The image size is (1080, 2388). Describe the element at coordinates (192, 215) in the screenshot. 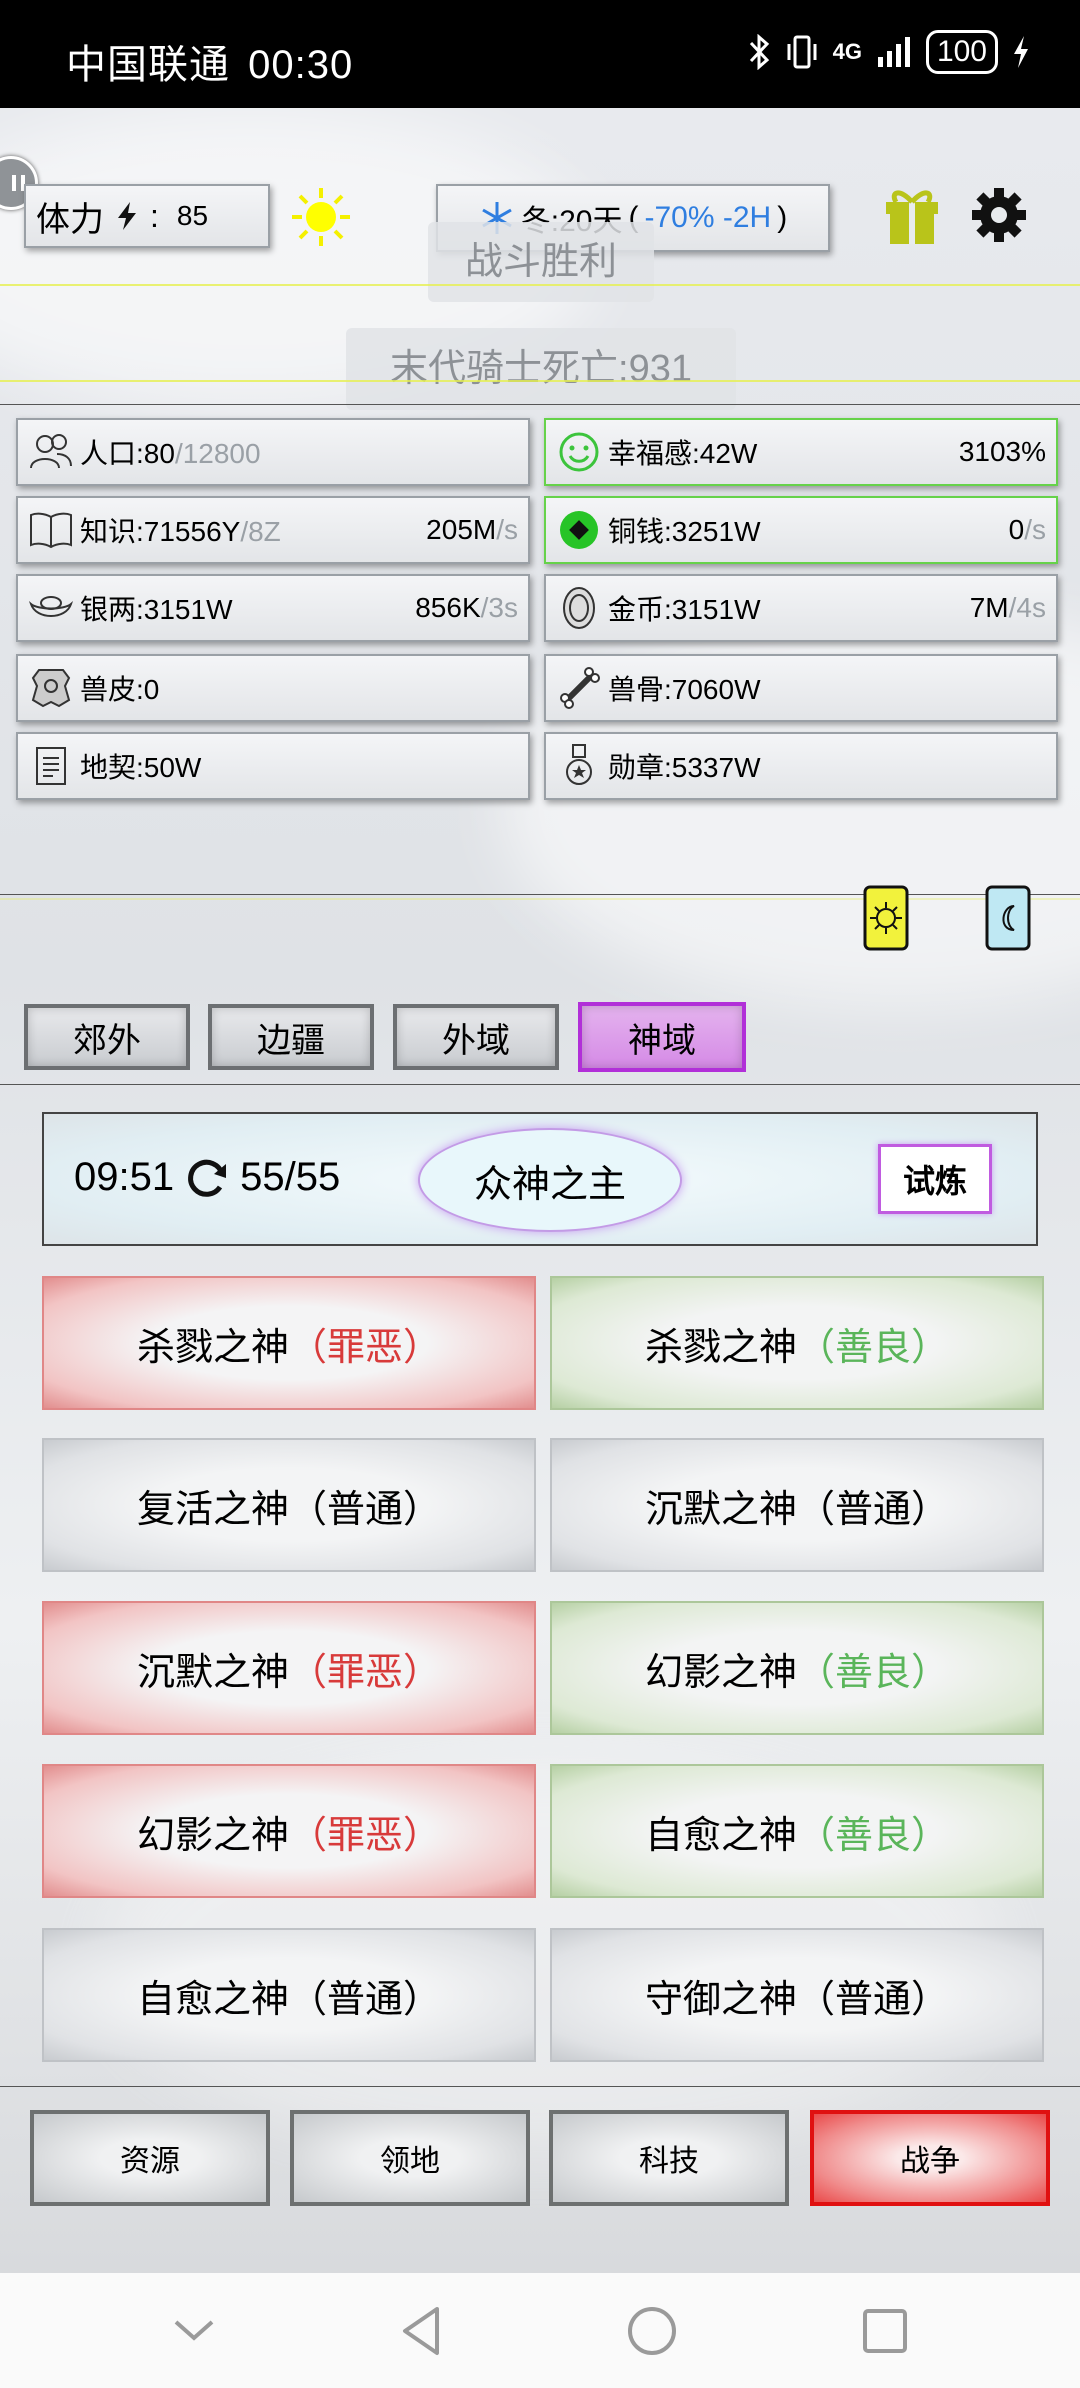

I see `stamina-value: 85` at that location.